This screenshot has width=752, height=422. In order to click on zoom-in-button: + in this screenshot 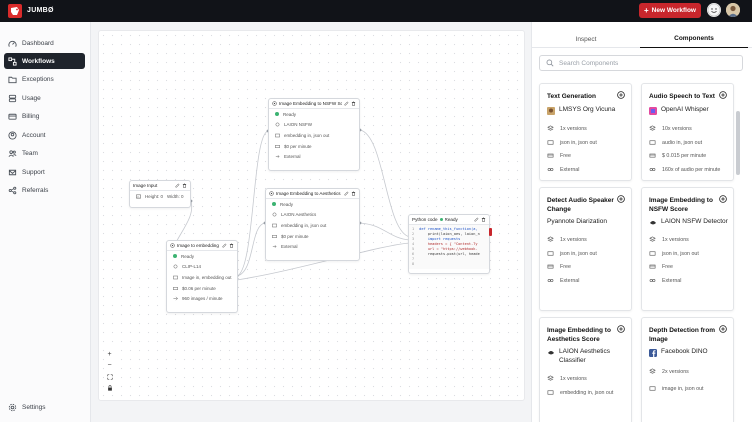, I will do `click(109, 354)`.